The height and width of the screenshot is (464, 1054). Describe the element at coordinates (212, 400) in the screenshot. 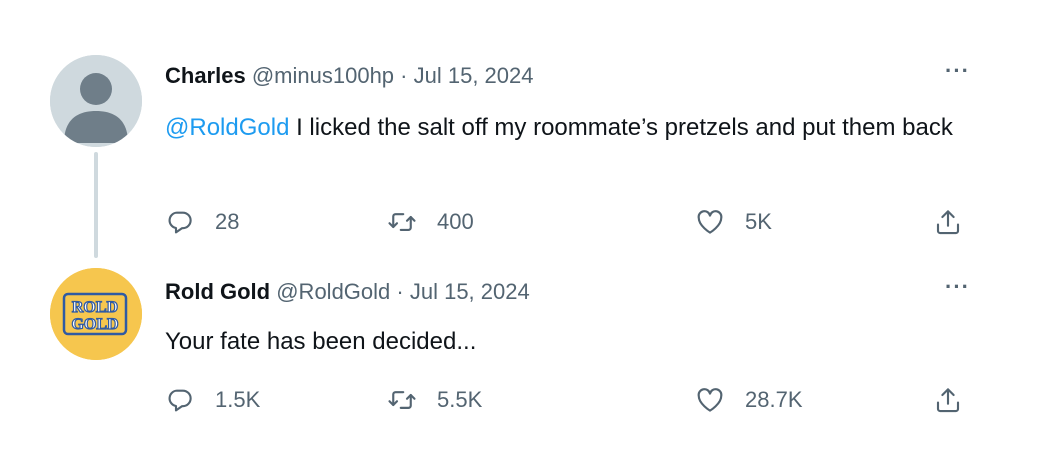

I see `reply-button: 1.5K` at that location.